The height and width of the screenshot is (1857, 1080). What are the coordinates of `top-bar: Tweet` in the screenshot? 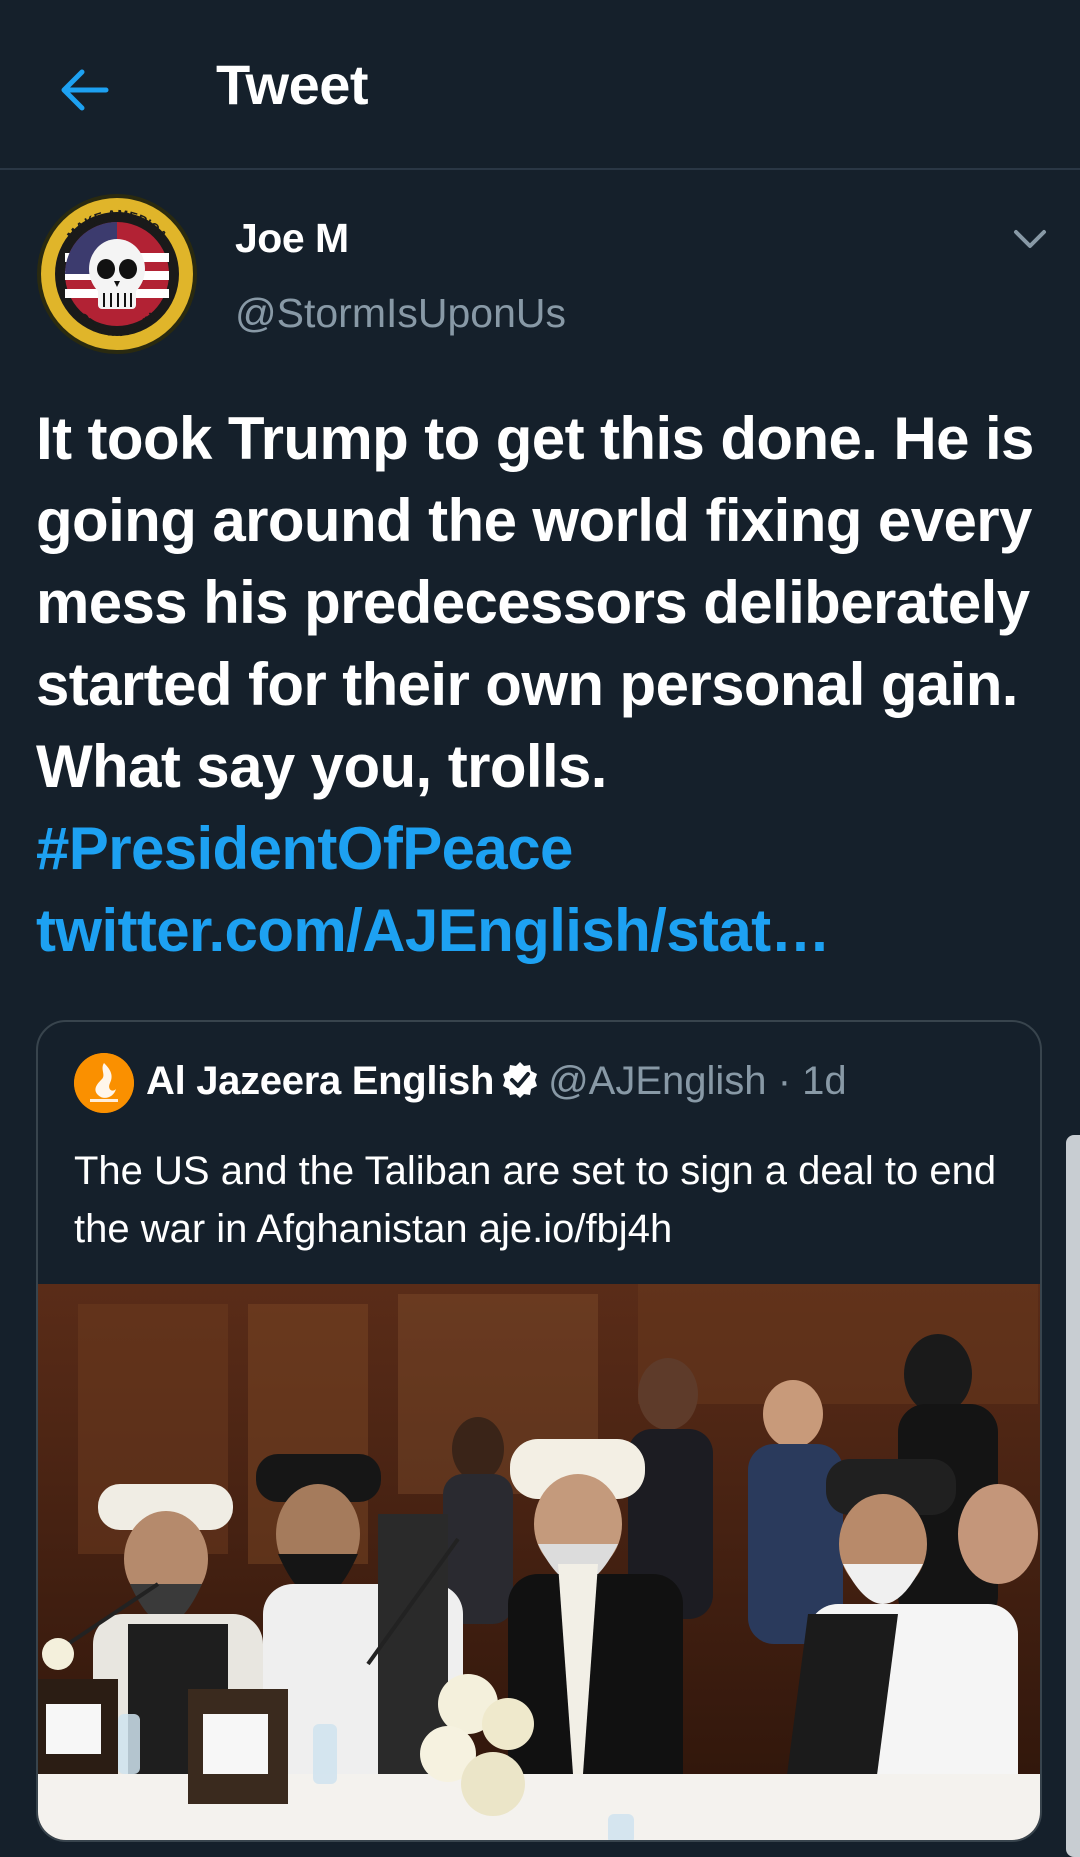 It's located at (540, 85).